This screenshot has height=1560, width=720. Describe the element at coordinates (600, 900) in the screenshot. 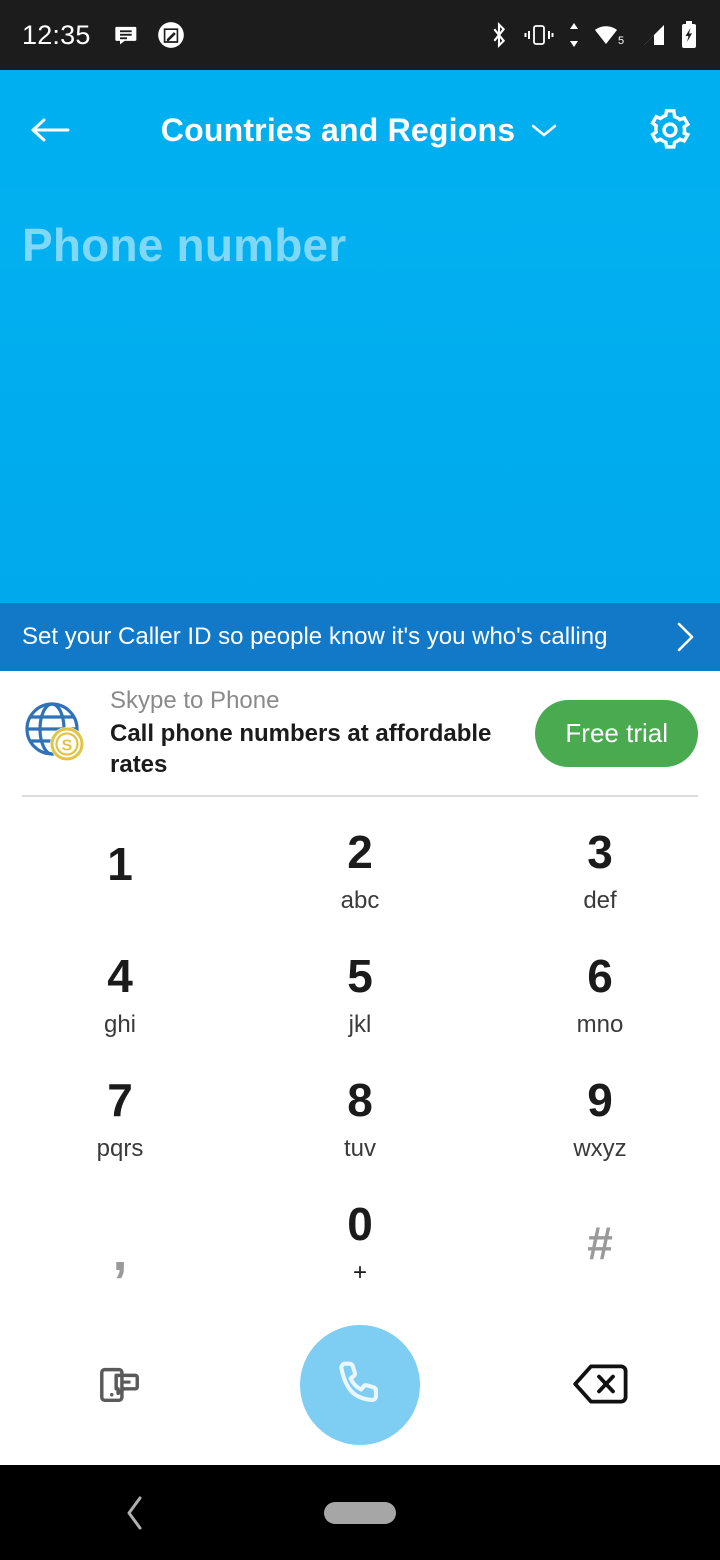

I see `dialpad-key-sub: def` at that location.